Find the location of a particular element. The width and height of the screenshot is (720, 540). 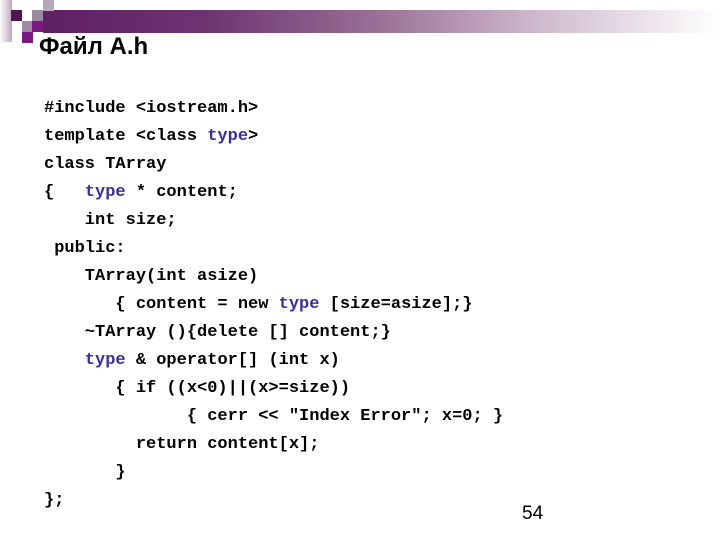

slide-title: Файл A.h is located at coordinates (94, 46).